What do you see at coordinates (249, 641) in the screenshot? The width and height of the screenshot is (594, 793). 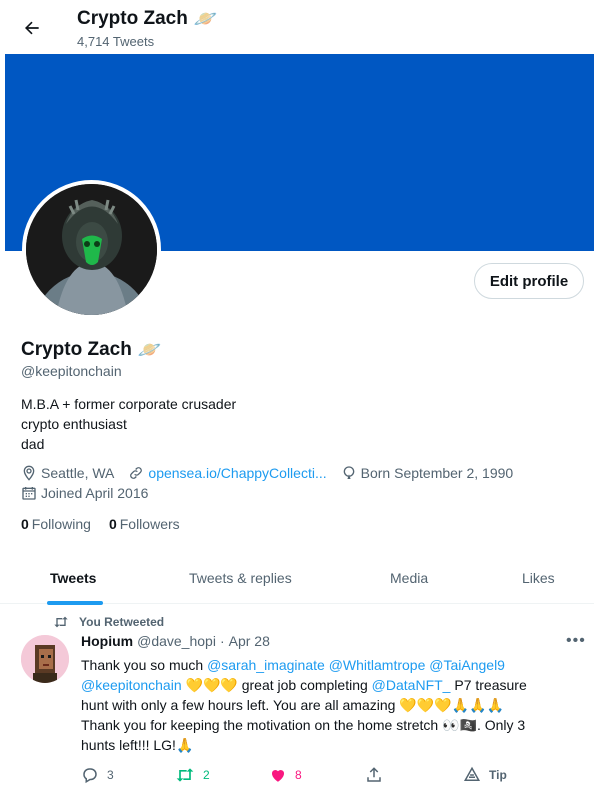 I see `tweet-date: Apr 28` at bounding box center [249, 641].